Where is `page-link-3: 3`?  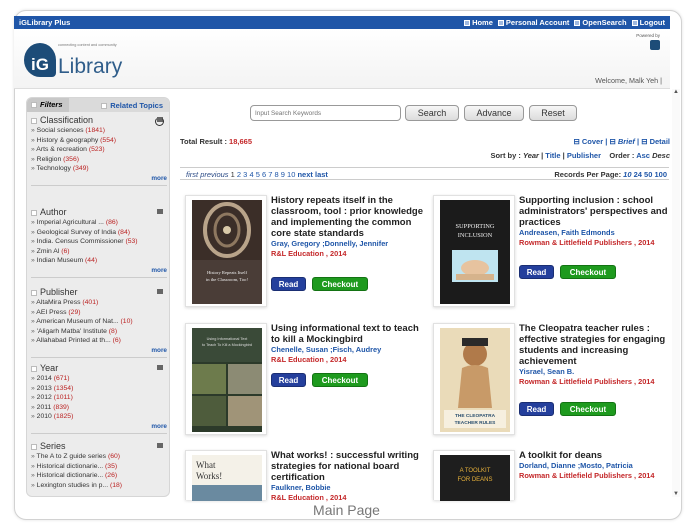
page-link-3: 3 is located at coordinates (245, 174).